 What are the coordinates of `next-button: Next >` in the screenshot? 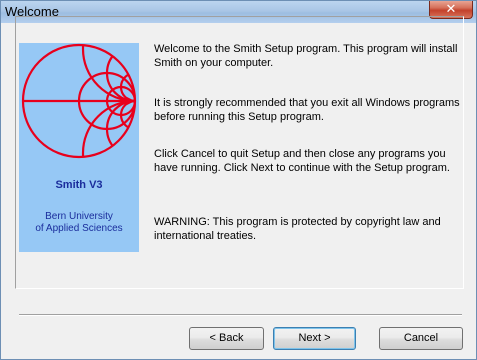 It's located at (314, 338).